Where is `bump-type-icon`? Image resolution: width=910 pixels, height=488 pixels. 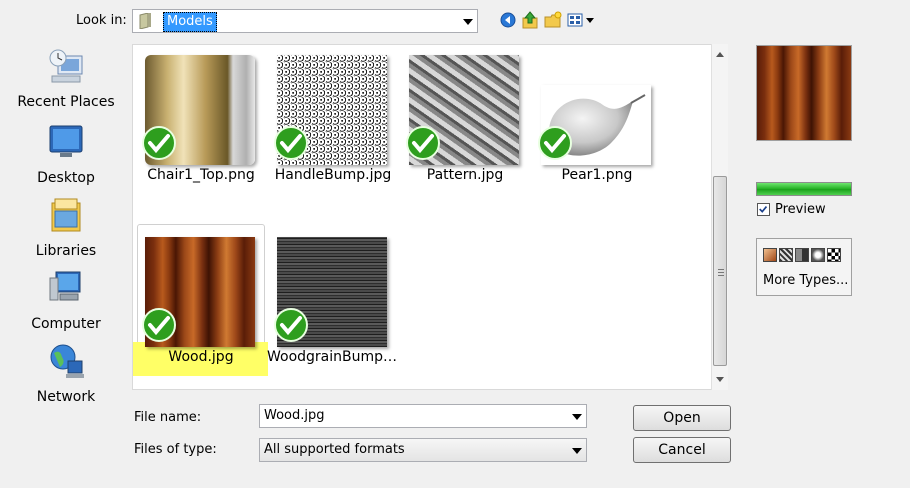 bump-type-icon is located at coordinates (786, 255).